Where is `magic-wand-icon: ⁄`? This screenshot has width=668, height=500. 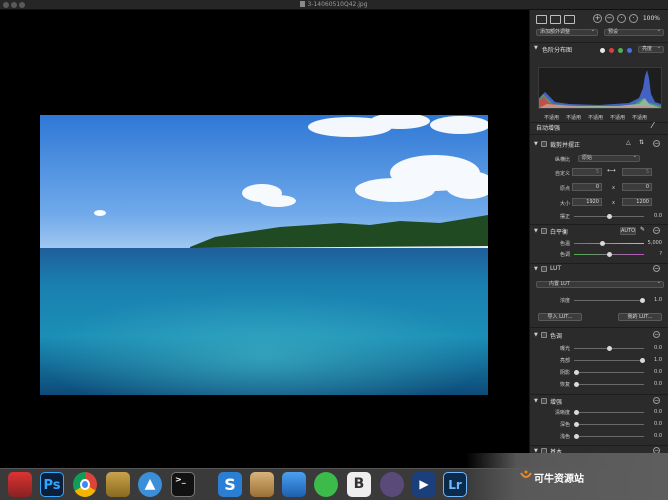 magic-wand-icon: ⁄ is located at coordinates (652, 125).